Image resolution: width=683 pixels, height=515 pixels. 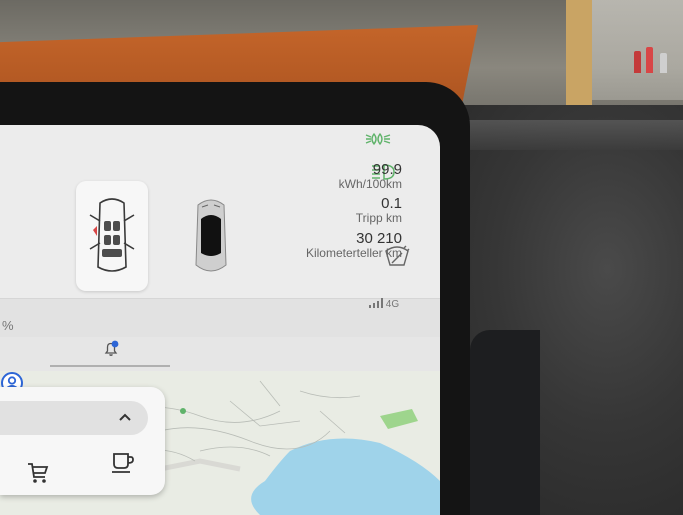 I want to click on trip-label: Tripp km, so click(x=378, y=218).